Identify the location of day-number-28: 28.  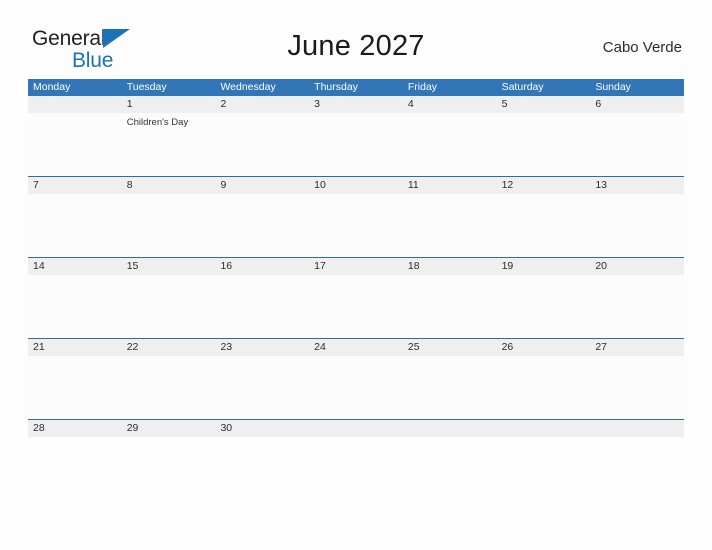
(75, 428).